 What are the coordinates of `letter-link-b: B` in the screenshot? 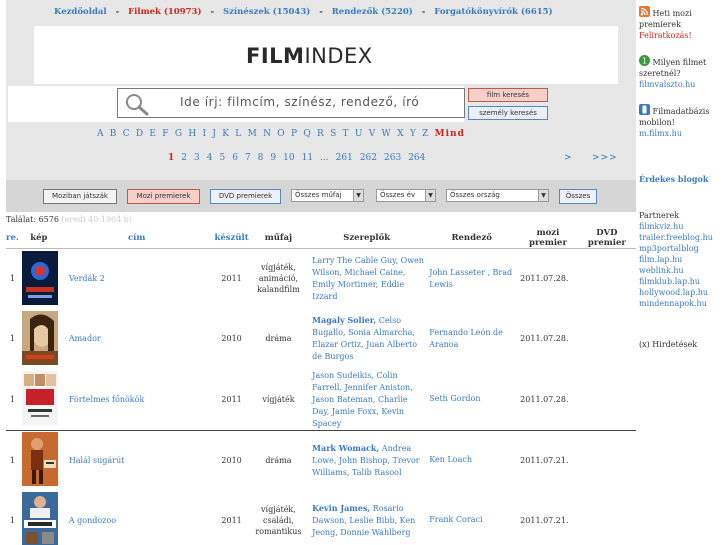 It's located at (113, 134).